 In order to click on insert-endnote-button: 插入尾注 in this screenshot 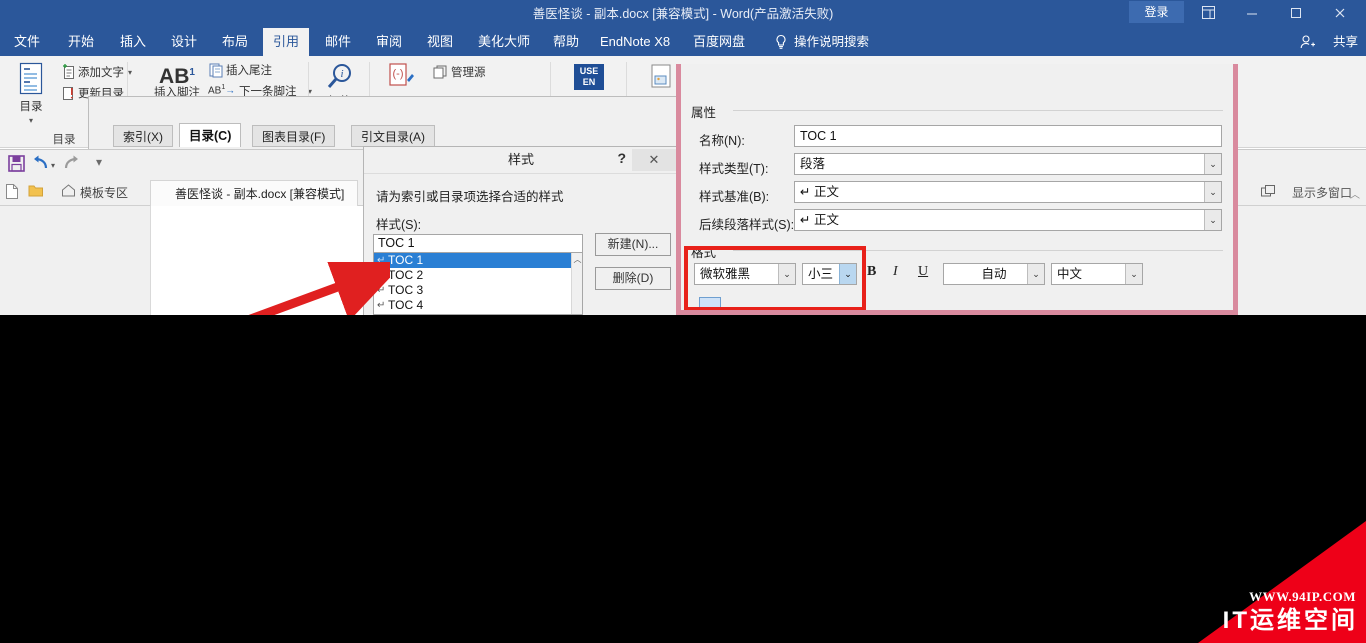, I will do `click(249, 71)`.